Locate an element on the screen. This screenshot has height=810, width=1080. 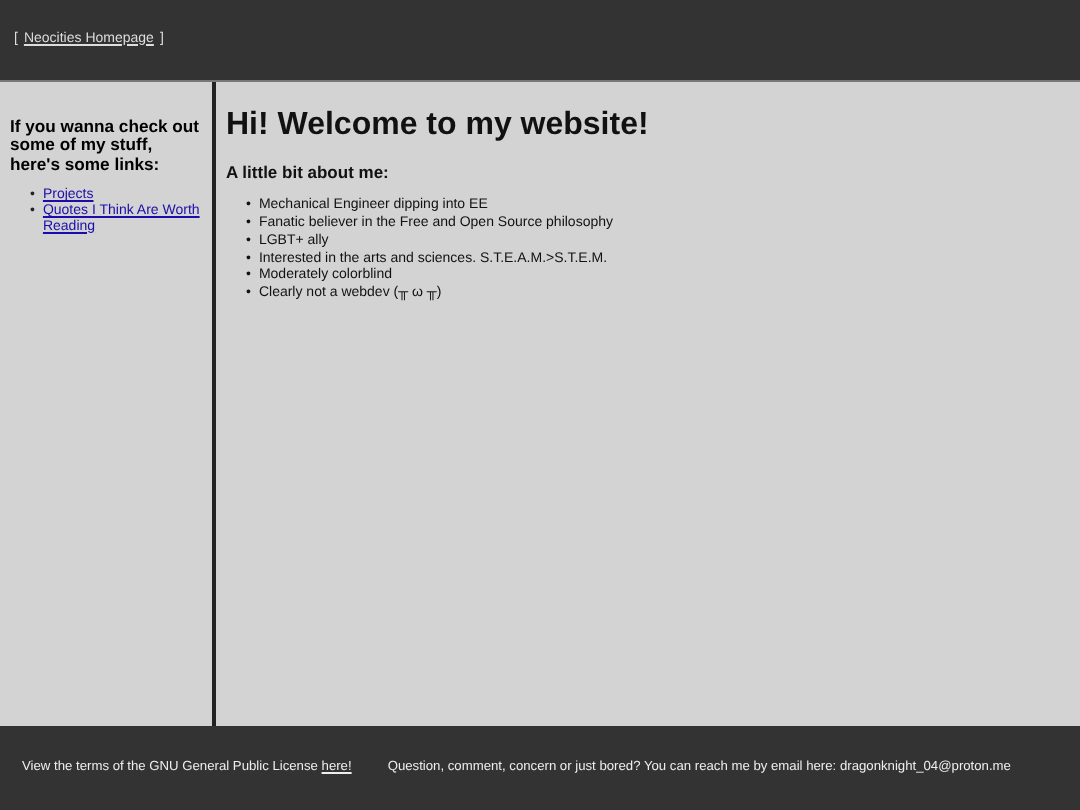
page-title: Hi! Welcome to my website! is located at coordinates (438, 125).